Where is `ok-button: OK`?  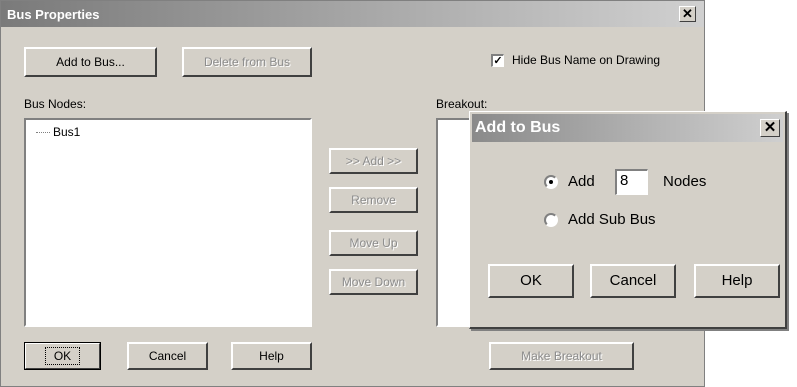 ok-button: OK is located at coordinates (62, 356).